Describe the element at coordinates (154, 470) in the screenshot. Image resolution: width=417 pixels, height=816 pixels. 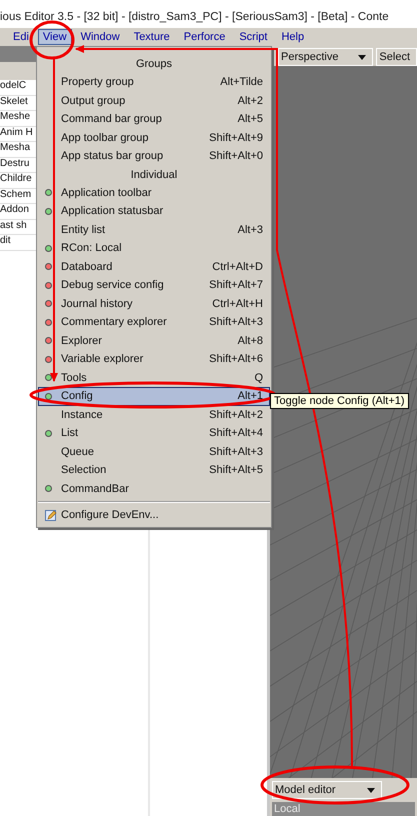
I see `menu-item: Selection Shift+Alt+5` at that location.